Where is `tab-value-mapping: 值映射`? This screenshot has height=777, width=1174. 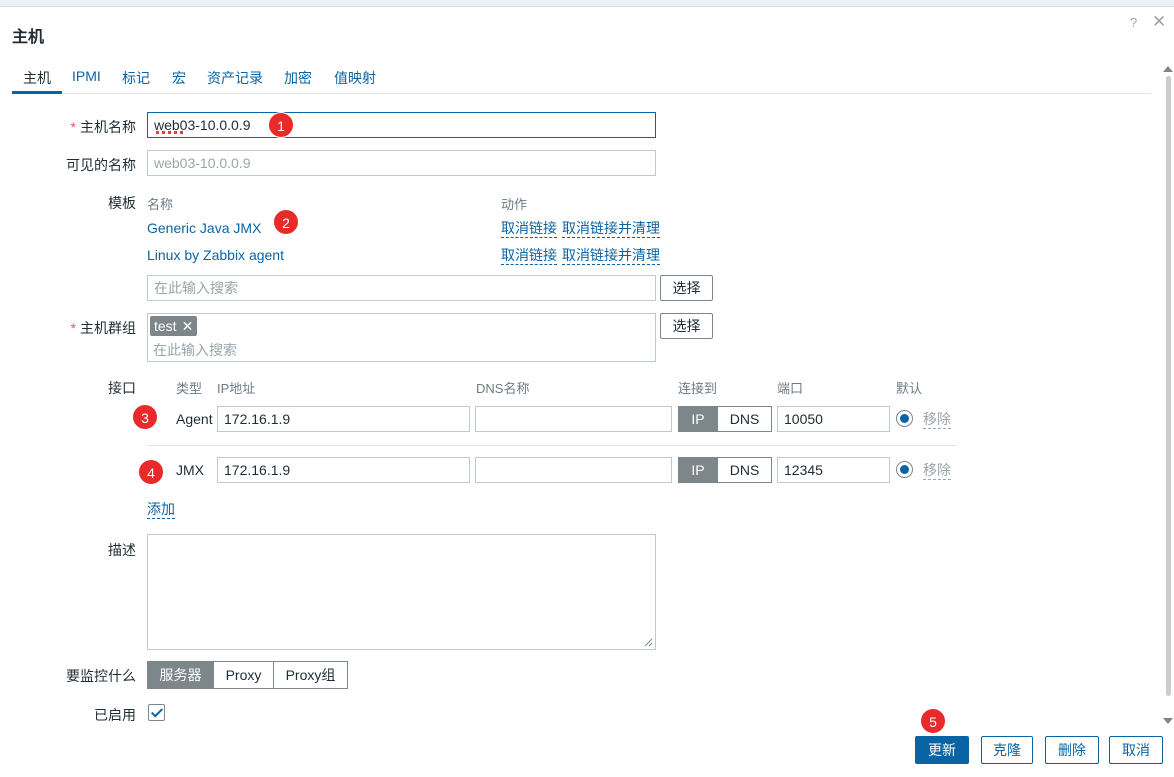
tab-value-mapping: 值映射 is located at coordinates (355, 78).